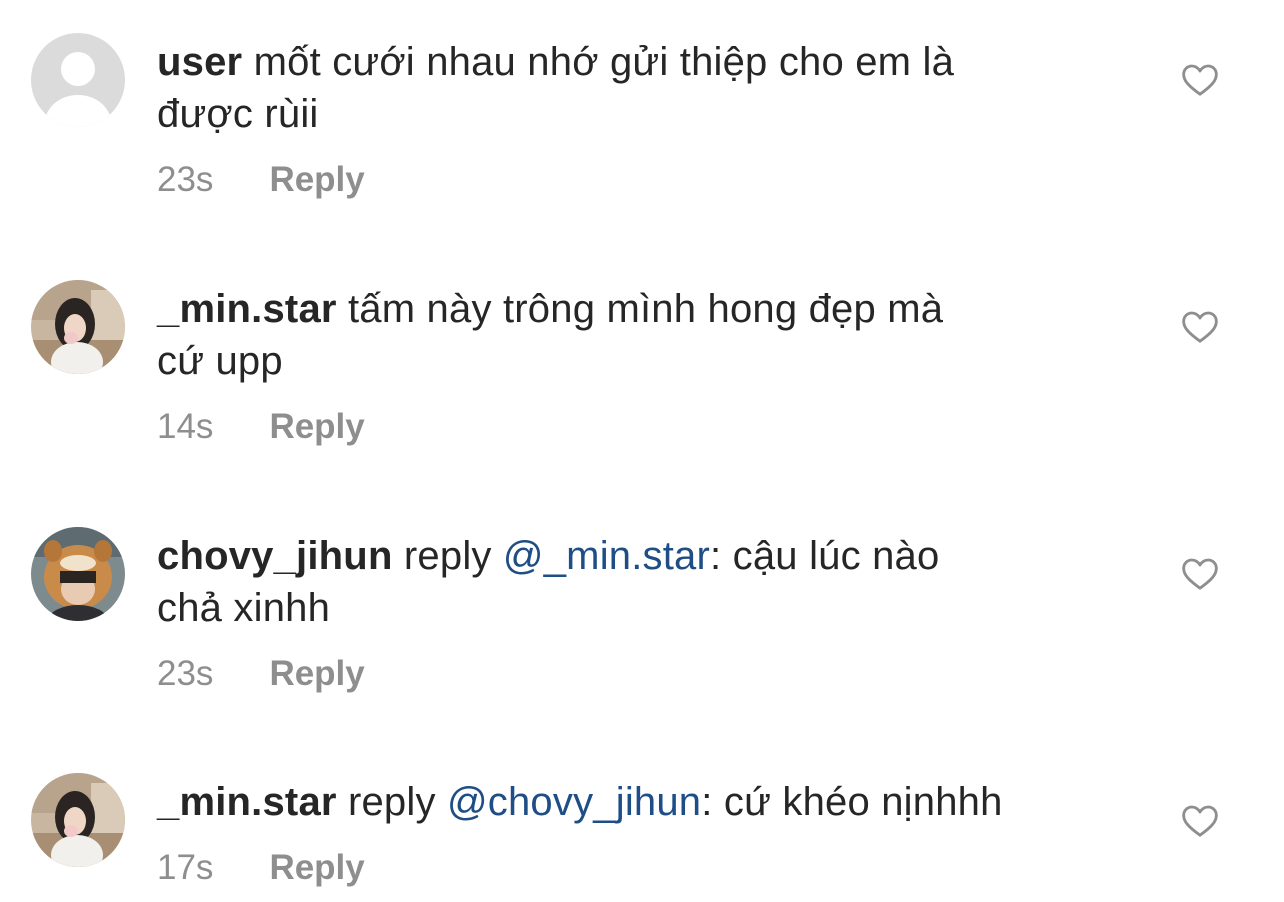  What do you see at coordinates (261, 868) in the screenshot?
I see `comment-meta: 17s Reply` at bounding box center [261, 868].